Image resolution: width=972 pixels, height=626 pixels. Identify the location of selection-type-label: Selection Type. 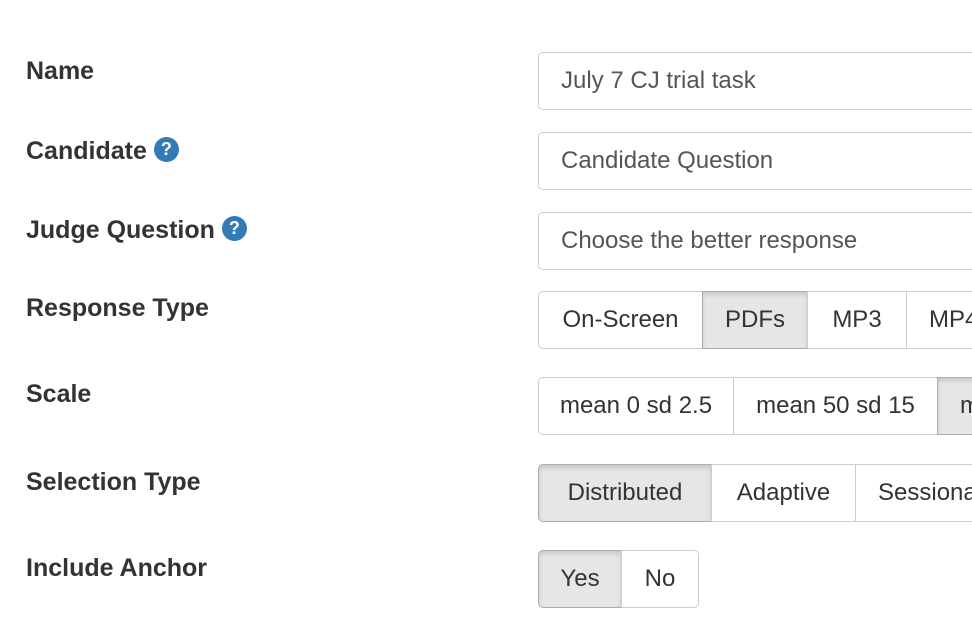
(113, 482).